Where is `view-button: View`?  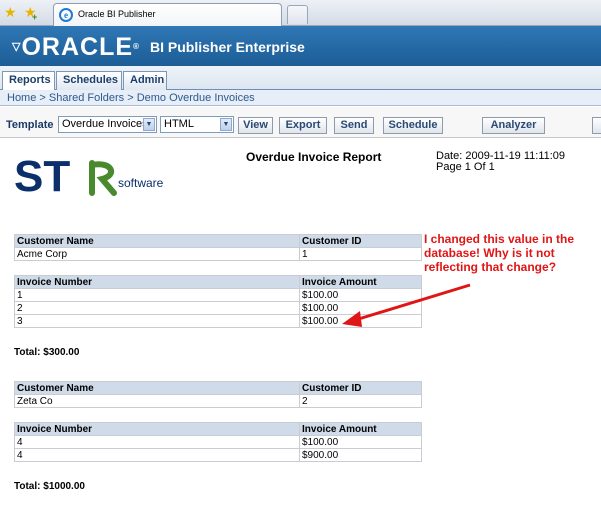
view-button: View is located at coordinates (255, 125).